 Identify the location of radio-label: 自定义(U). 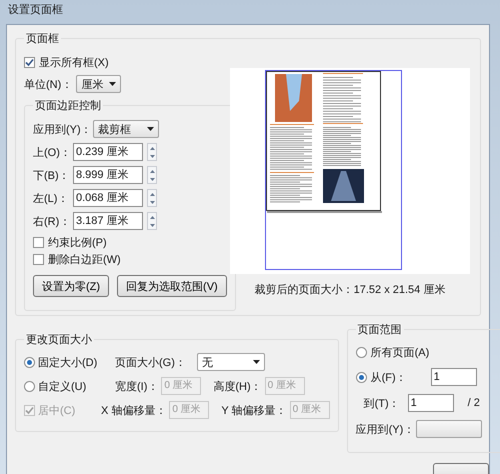
(63, 387).